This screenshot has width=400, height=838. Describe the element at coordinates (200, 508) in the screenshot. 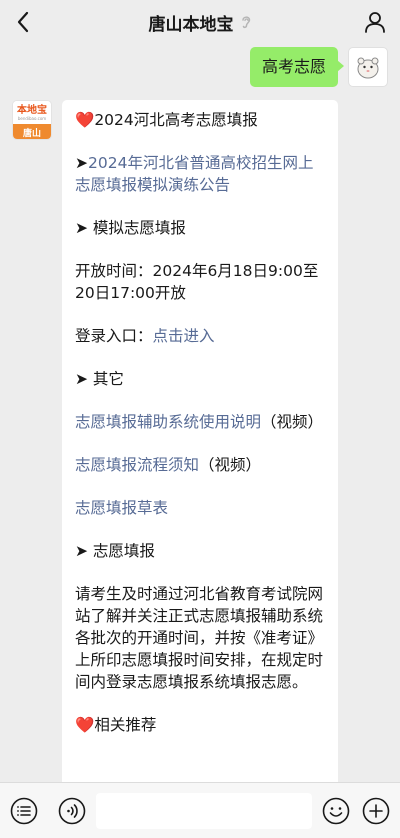

I see `other-paragraph-3: 志愿填报草表` at that location.